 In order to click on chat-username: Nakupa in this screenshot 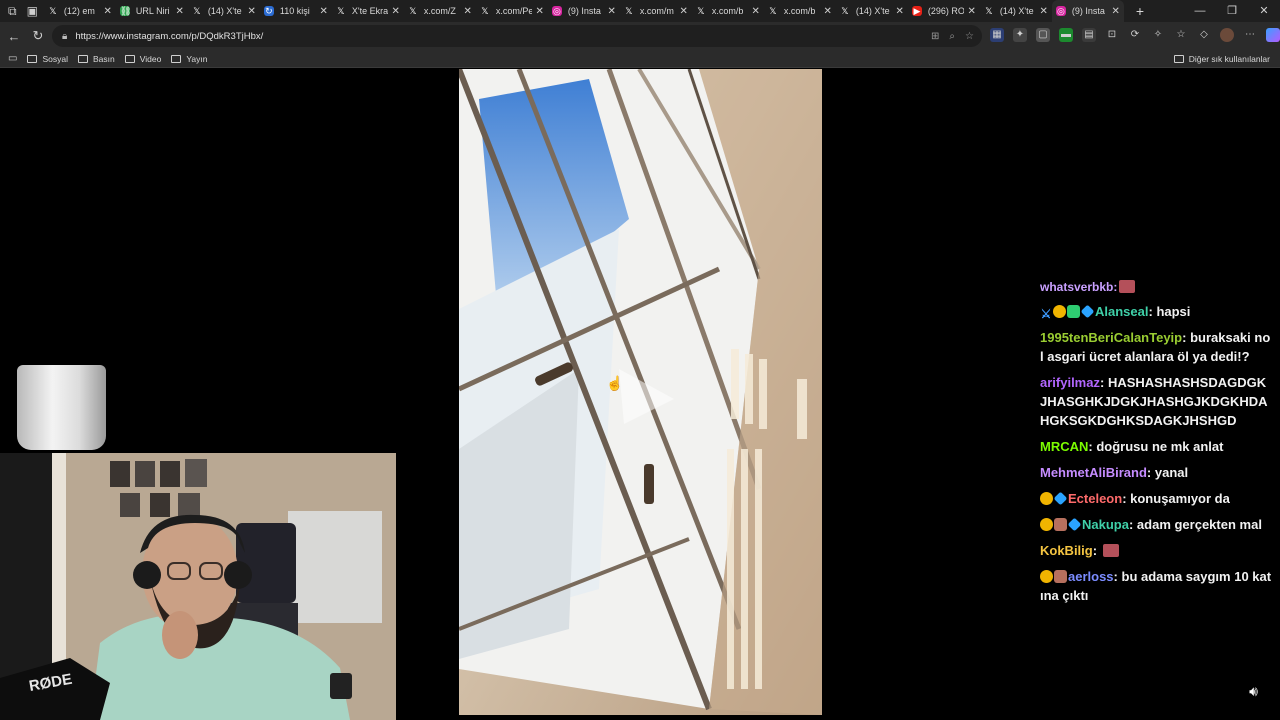, I will do `click(1105, 524)`.